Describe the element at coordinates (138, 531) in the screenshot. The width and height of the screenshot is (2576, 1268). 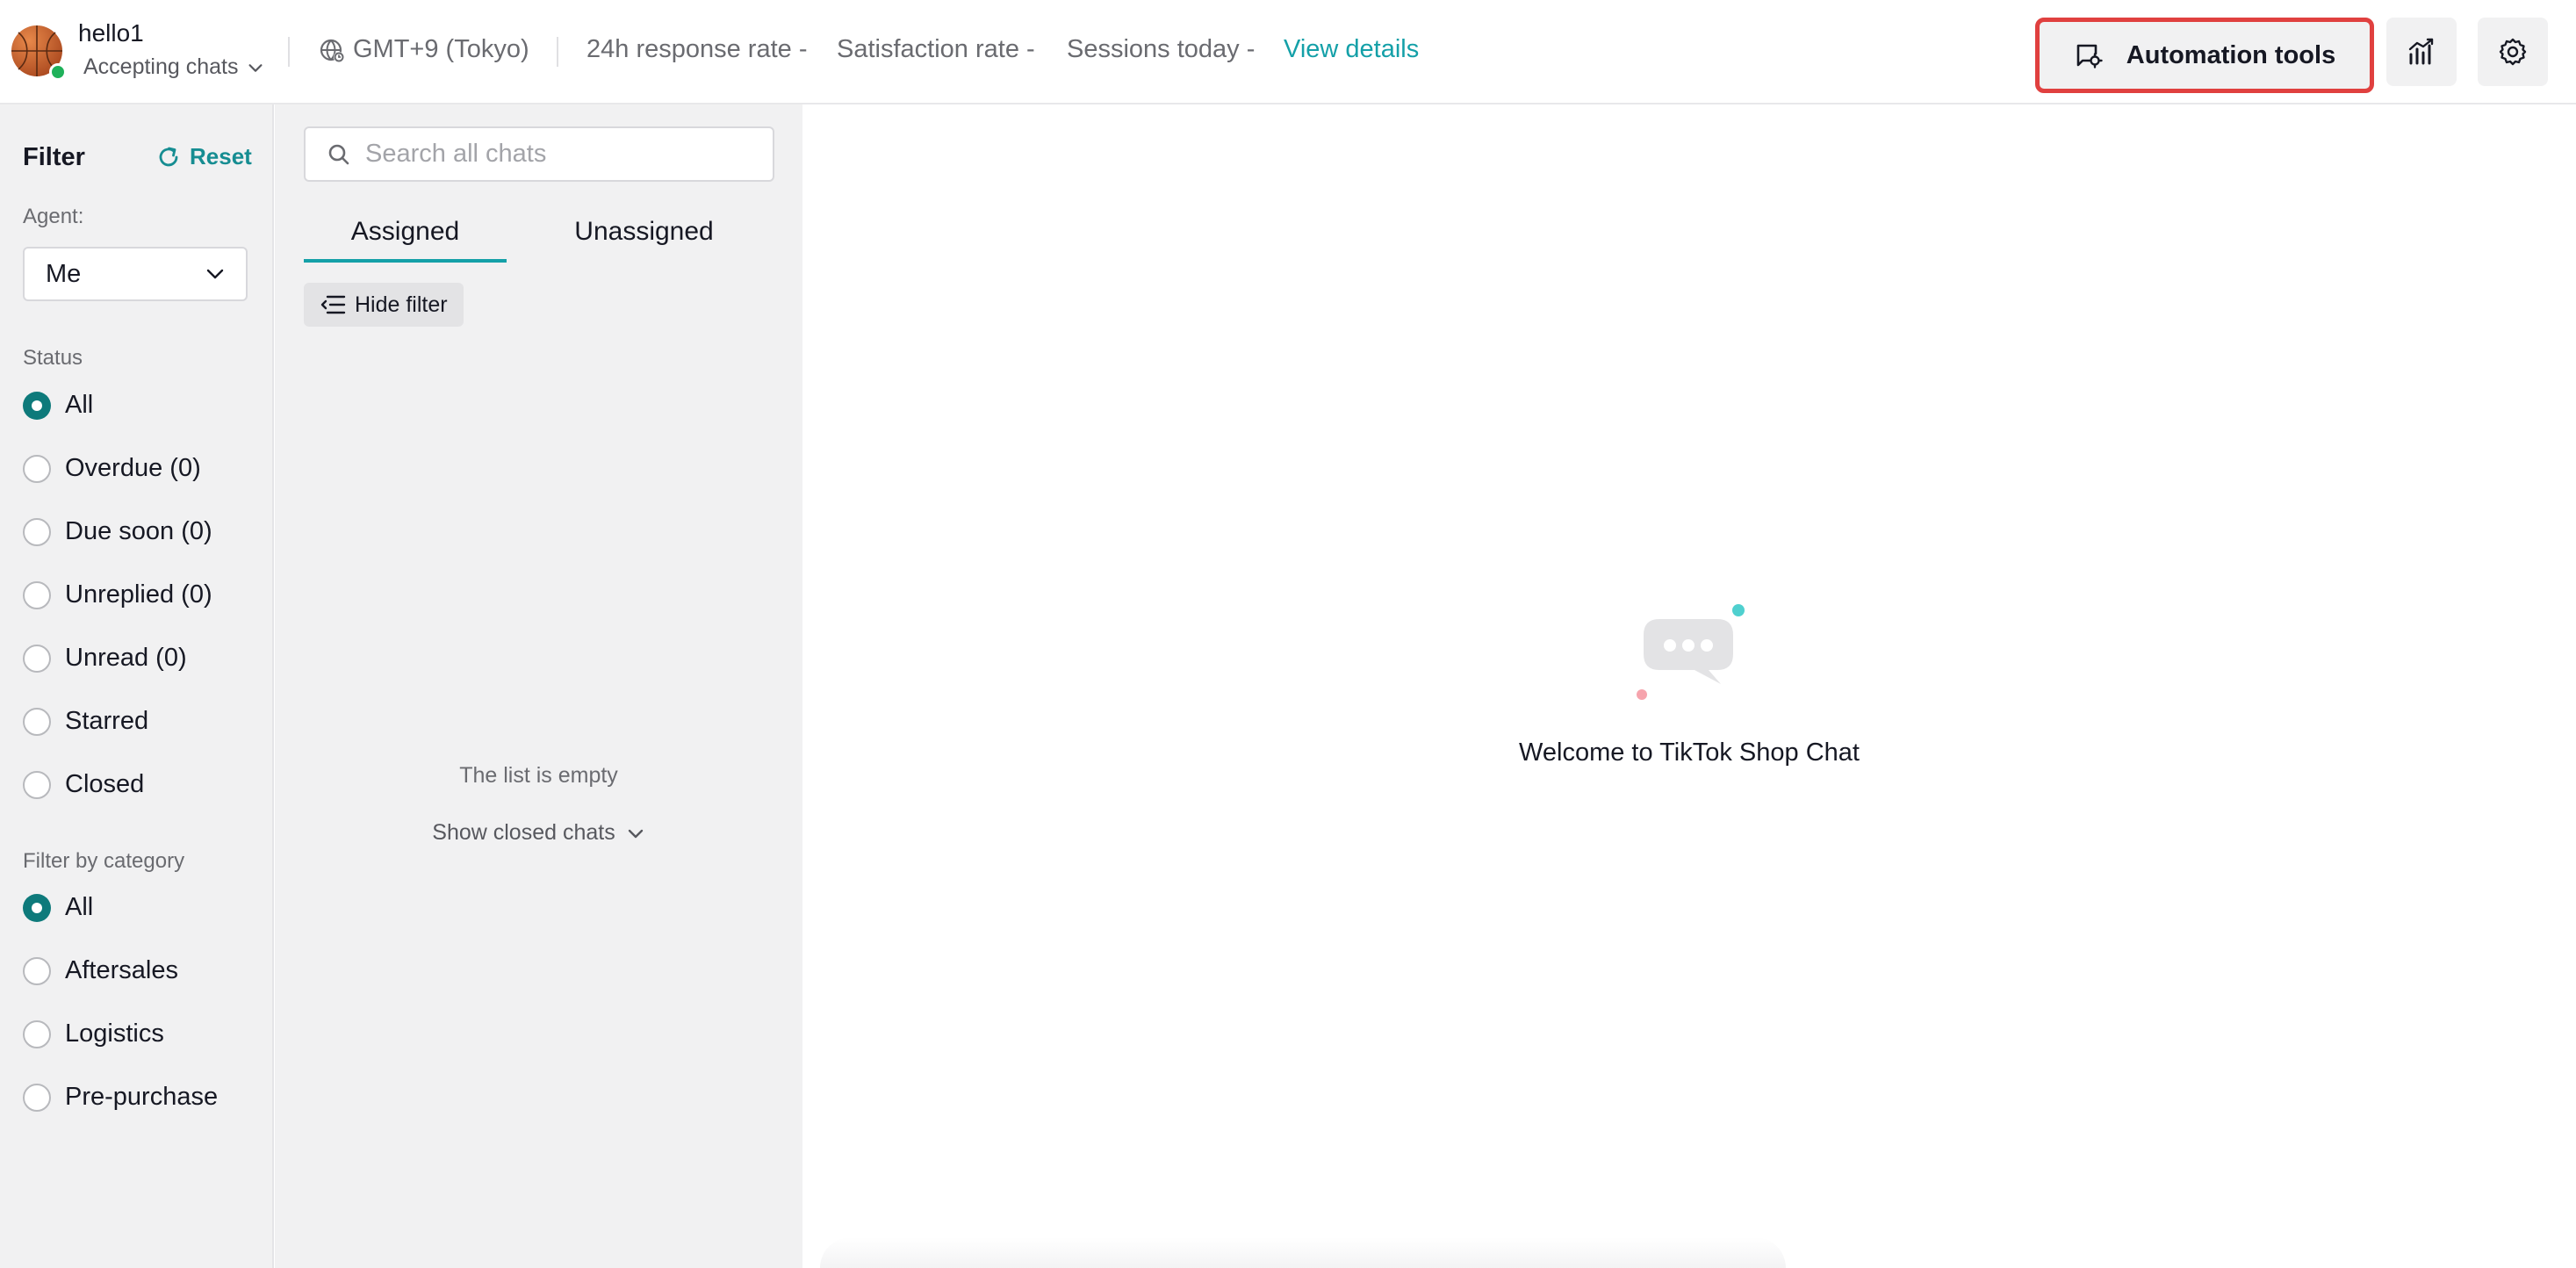
I see `status-option-label: Due soon (0)` at that location.